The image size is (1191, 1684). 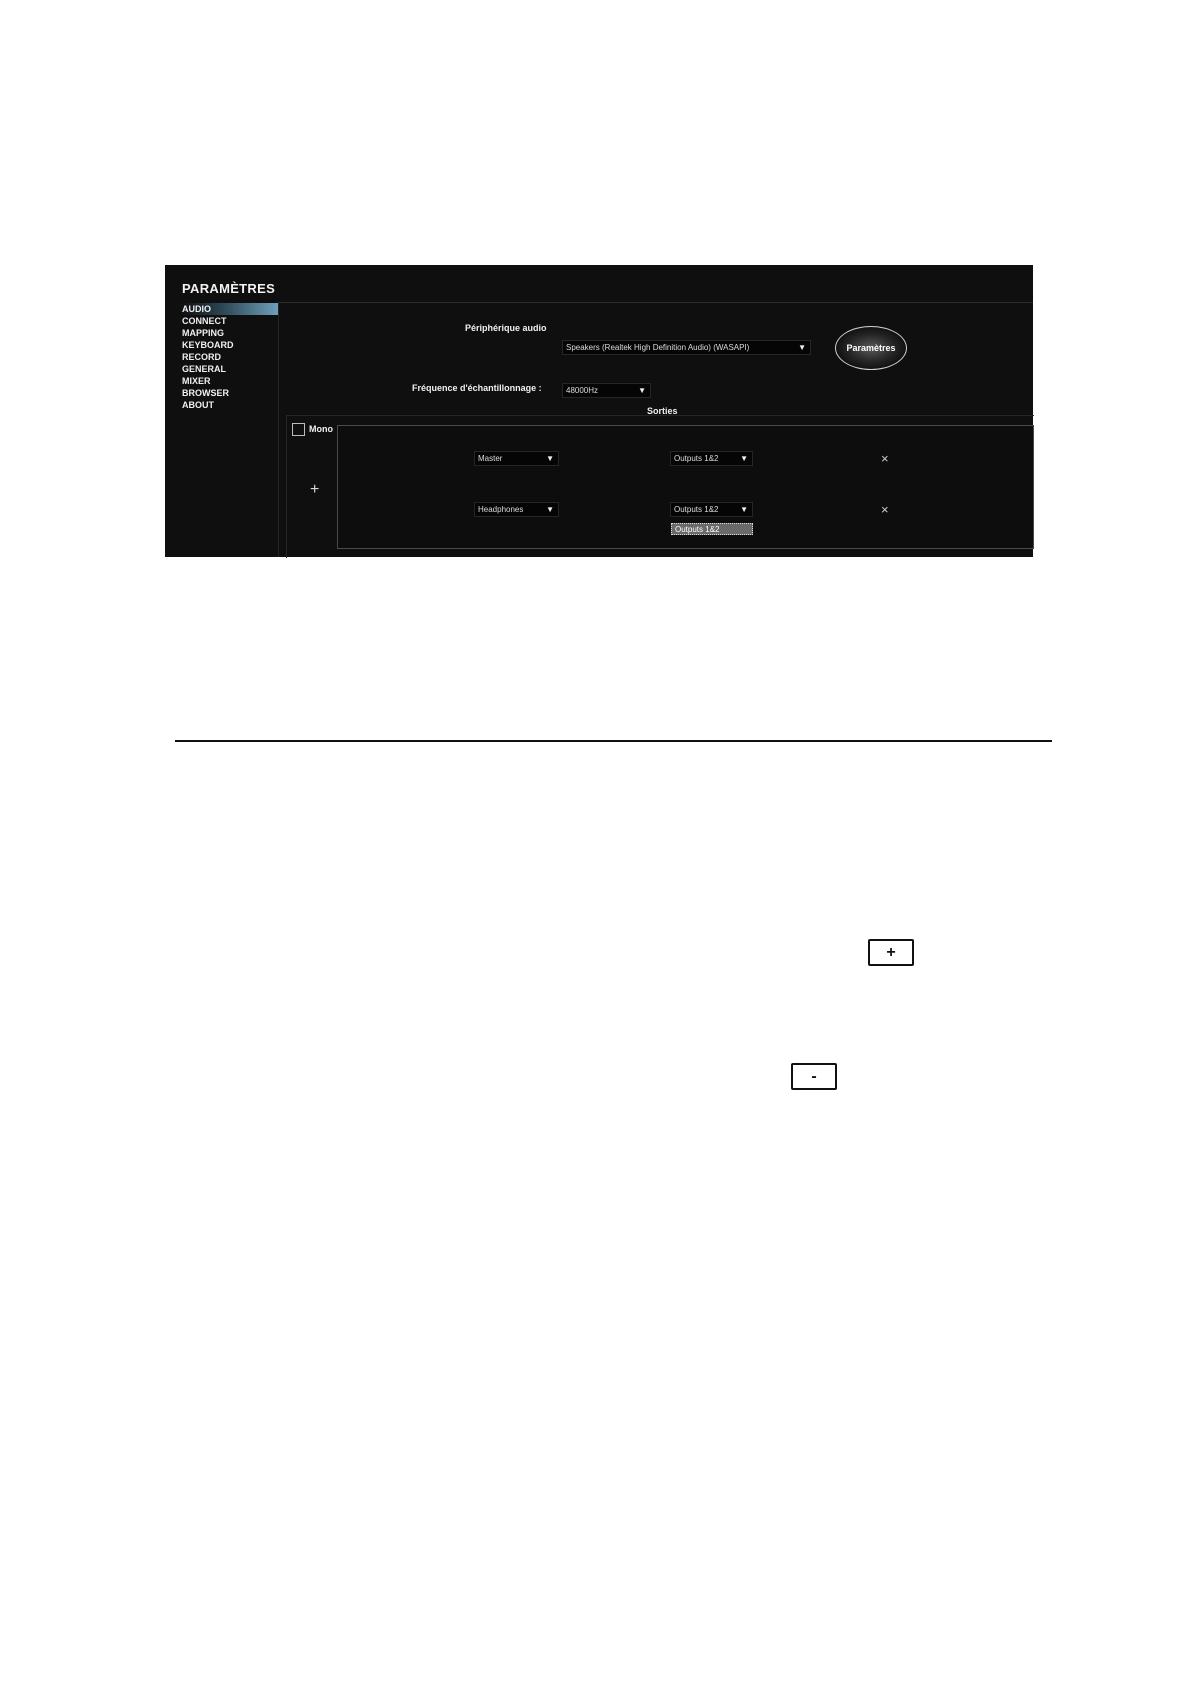 What do you see at coordinates (229, 393) in the screenshot?
I see `sidebar-item-browser: BROWSER` at bounding box center [229, 393].